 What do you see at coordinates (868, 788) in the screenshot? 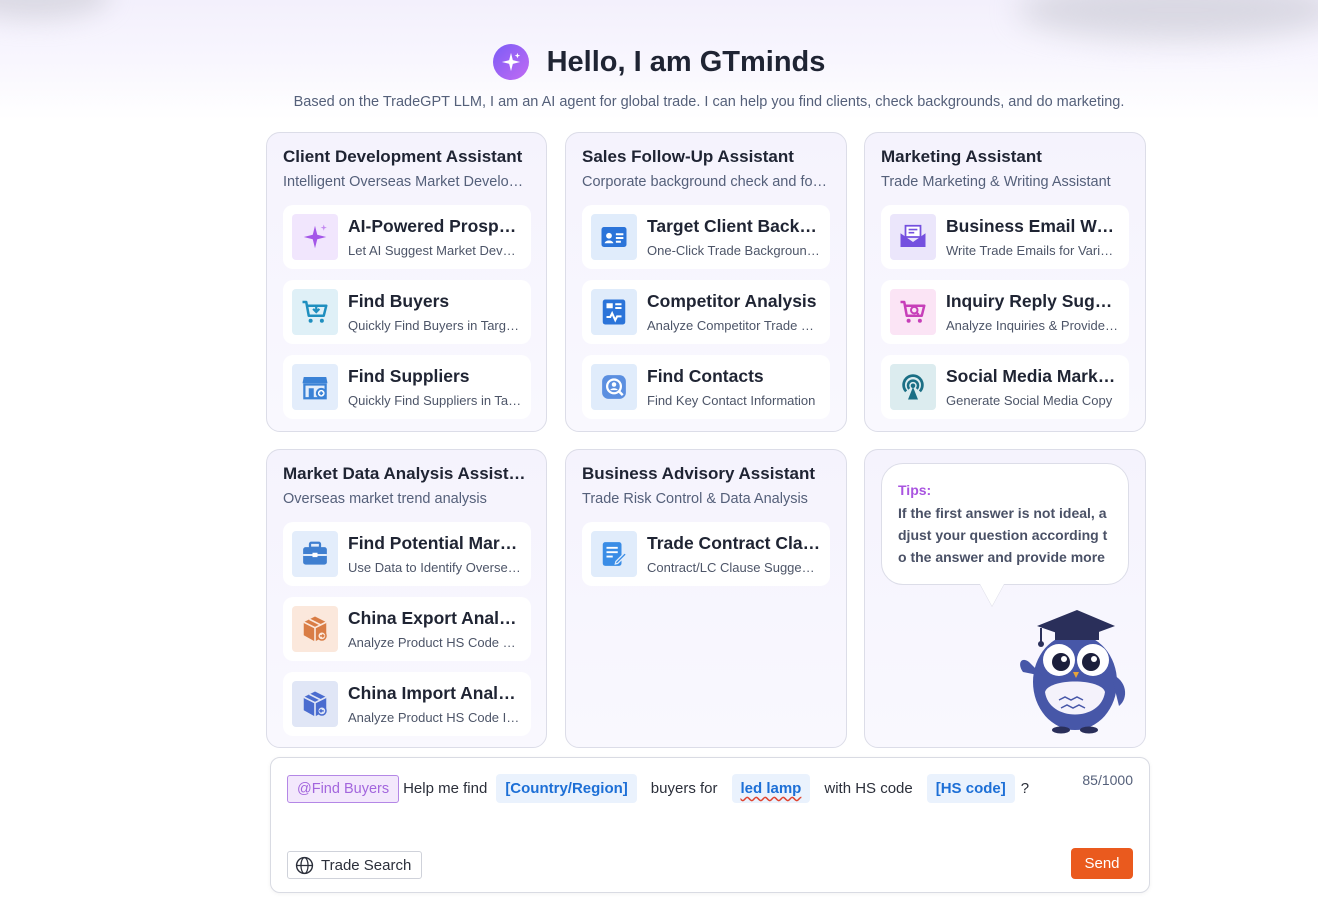
I see `prompt-segment: with HS code` at bounding box center [868, 788].